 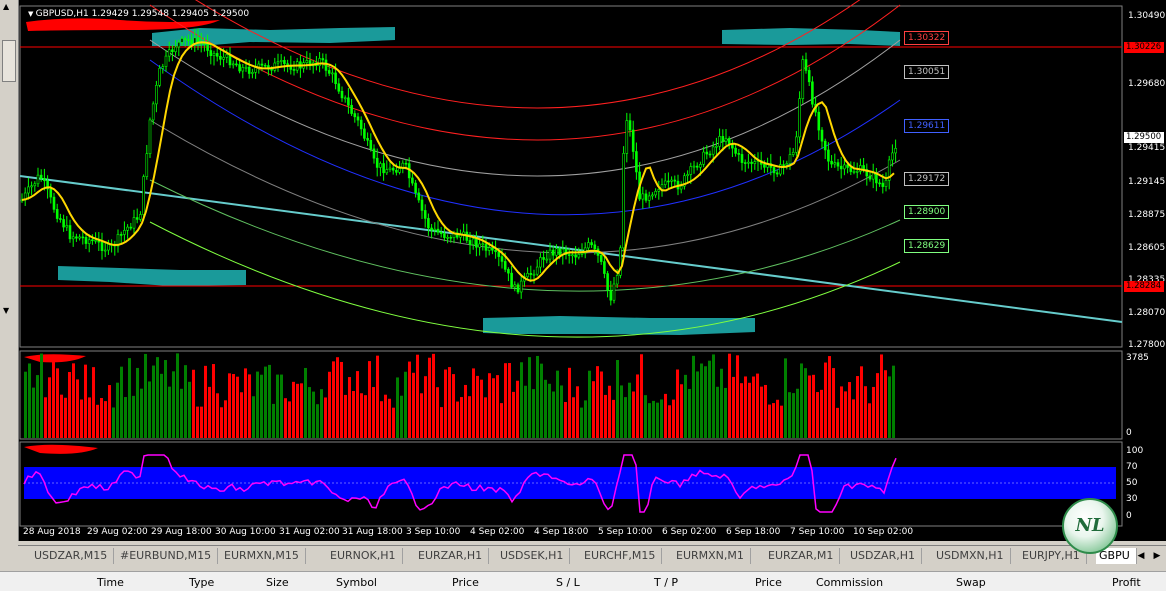 I want to click on tab-usdzar-m15: USDZAR,M15, so click(x=71, y=556).